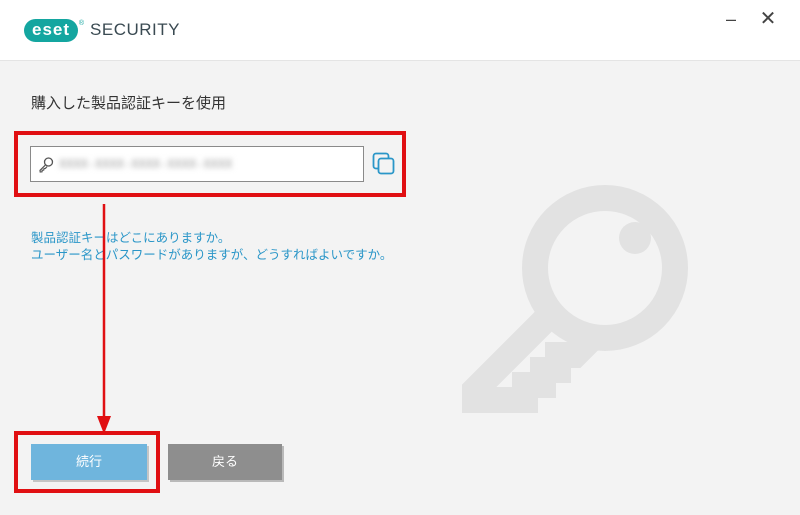 Image resolution: width=800 pixels, height=515 pixels. Describe the element at coordinates (129, 103) in the screenshot. I see `page-heading: 購入した製品認証キーを使用` at that location.